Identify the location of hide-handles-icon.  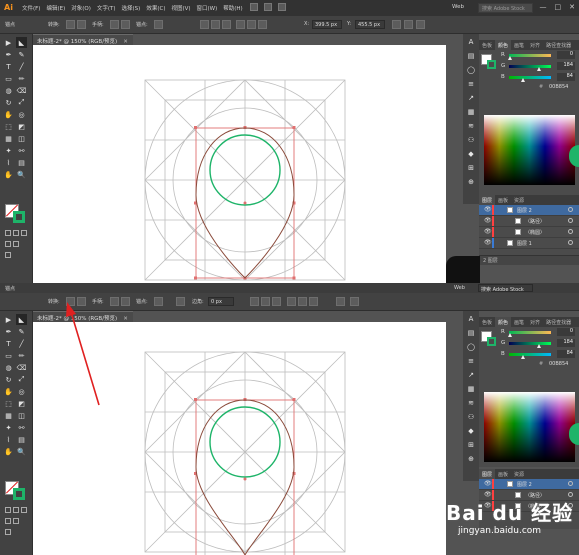
(125, 24).